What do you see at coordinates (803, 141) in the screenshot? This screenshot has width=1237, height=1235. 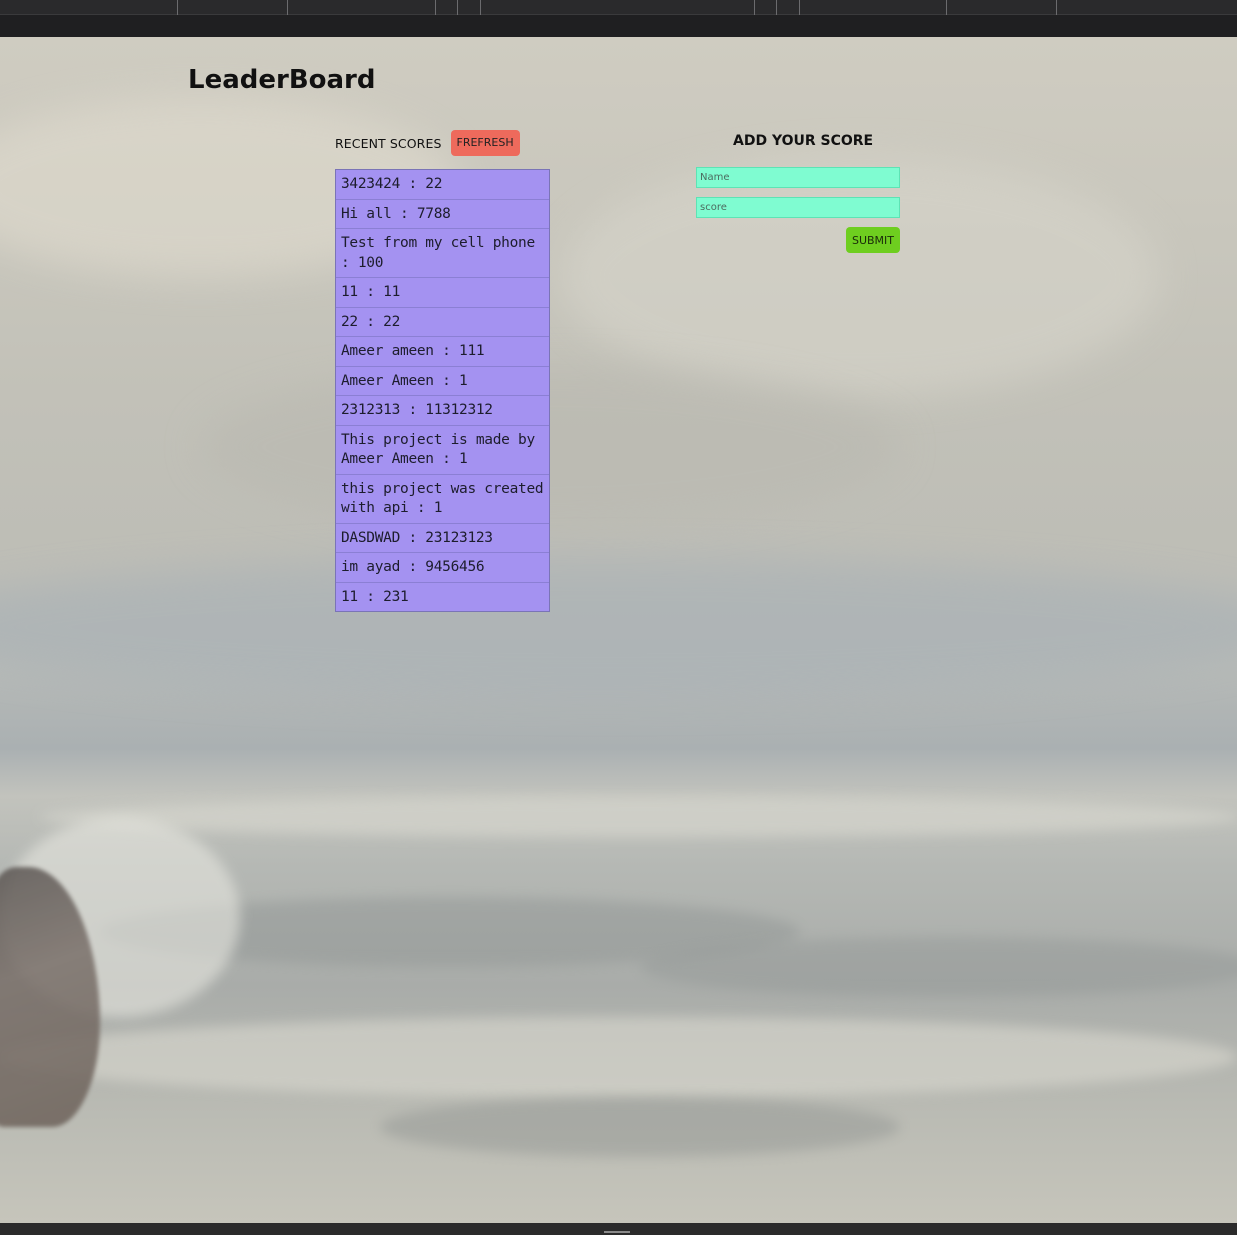 I see `add-score-title: ADD YOUR SCORE` at bounding box center [803, 141].